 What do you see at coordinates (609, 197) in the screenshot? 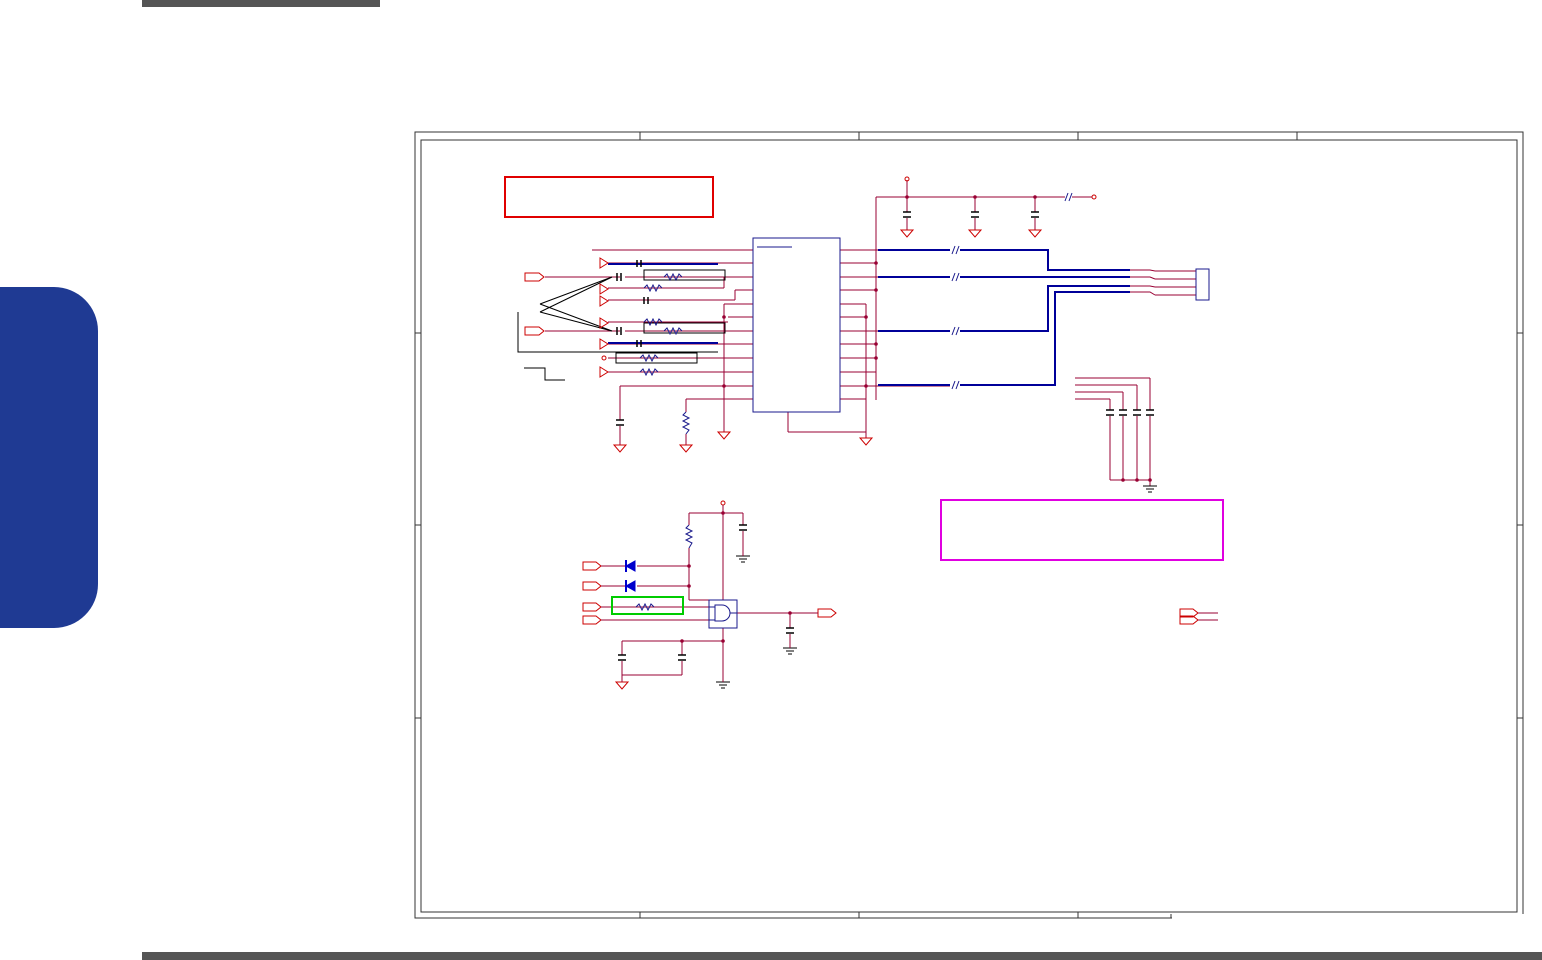
I see `note-box-red` at bounding box center [609, 197].